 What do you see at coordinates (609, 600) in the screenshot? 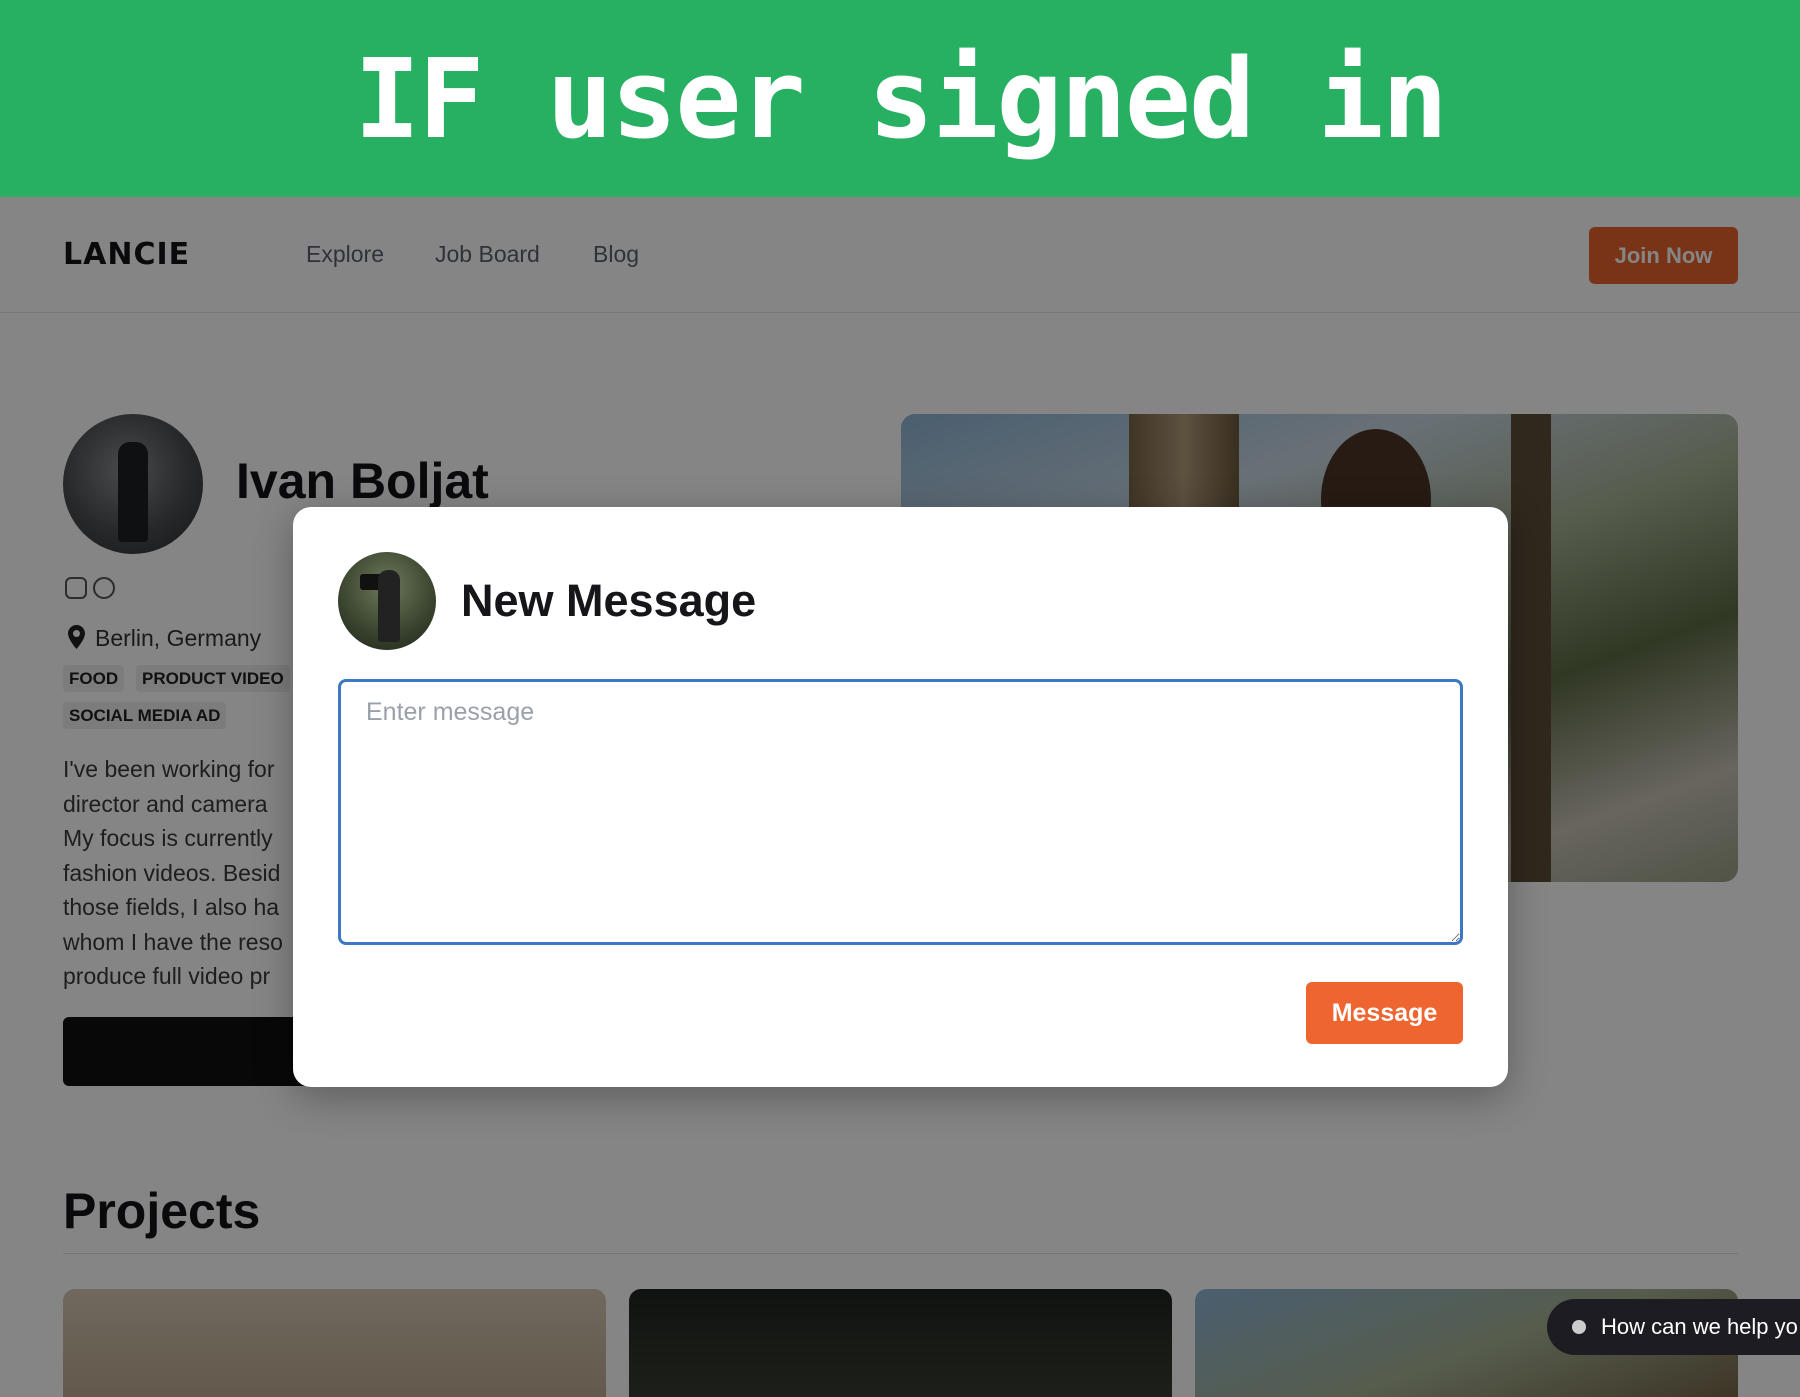
I see `modal-title: New Message` at bounding box center [609, 600].